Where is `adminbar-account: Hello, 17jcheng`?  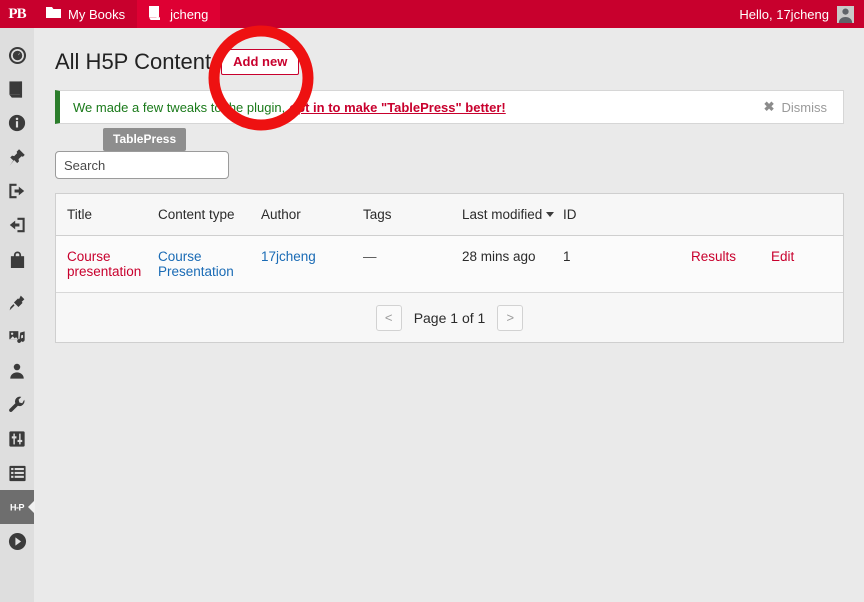 adminbar-account: Hello, 17jcheng is located at coordinates (795, 14).